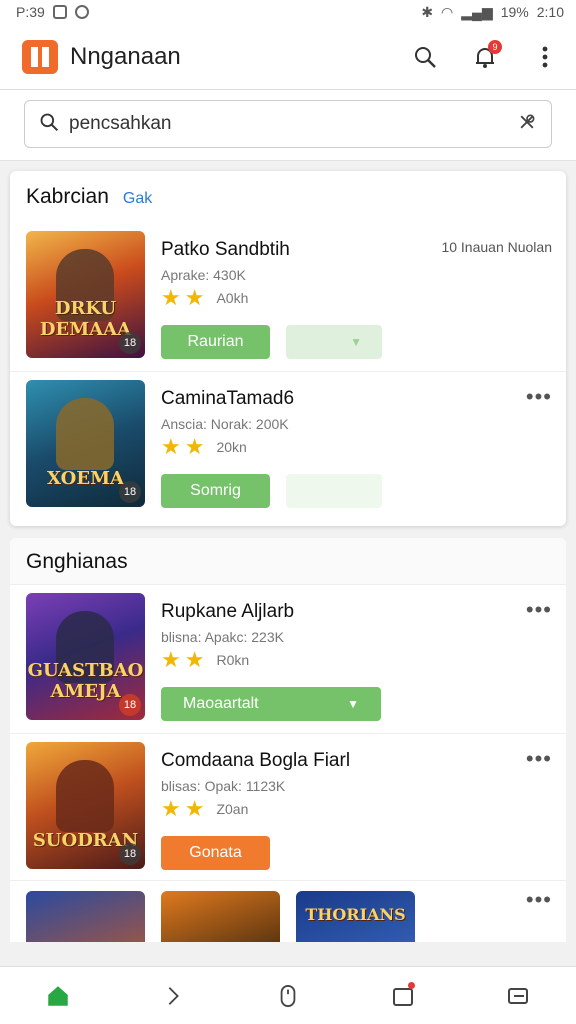 This screenshot has height=1024, width=576. Describe the element at coordinates (412, 985) in the screenshot. I see `nav-badge-dot` at that location.